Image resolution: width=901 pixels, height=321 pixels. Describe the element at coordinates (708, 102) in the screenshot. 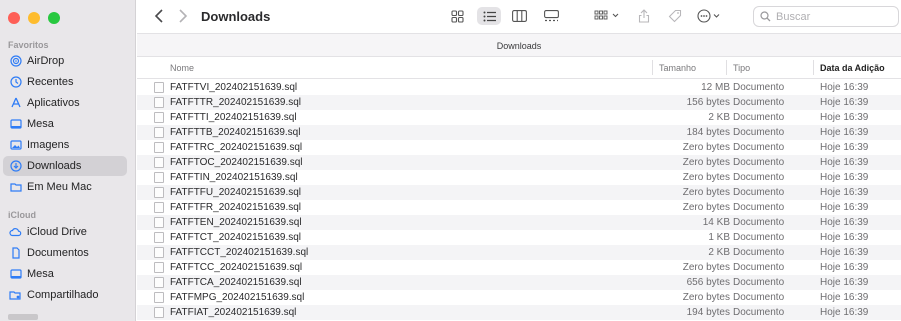

I see `file-size: 156 bytes` at that location.